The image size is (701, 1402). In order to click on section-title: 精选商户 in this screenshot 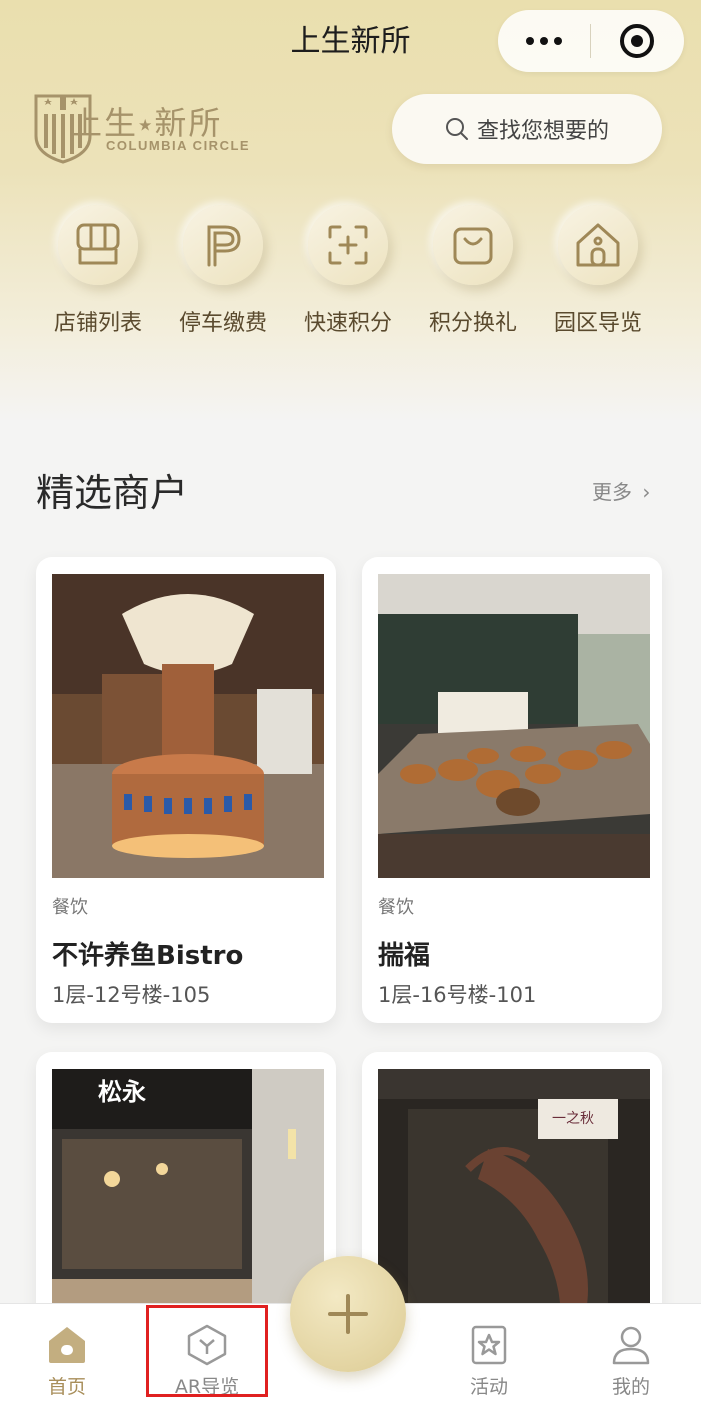, I will do `click(112, 493)`.